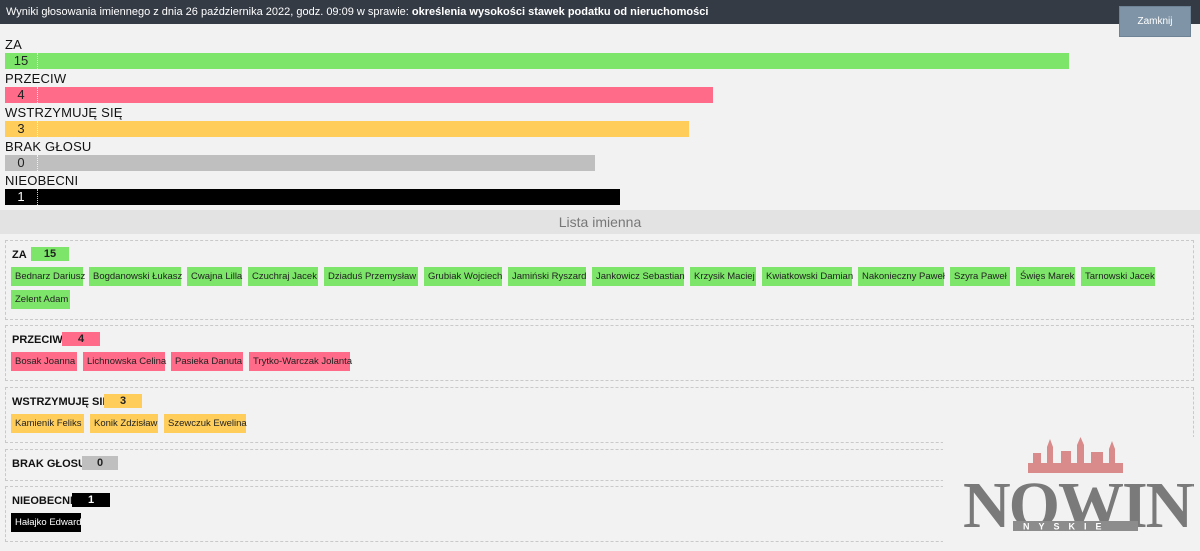  What do you see at coordinates (36, 78) in the screenshot?
I see `summary-label-przeciw: PRZECIW` at bounding box center [36, 78].